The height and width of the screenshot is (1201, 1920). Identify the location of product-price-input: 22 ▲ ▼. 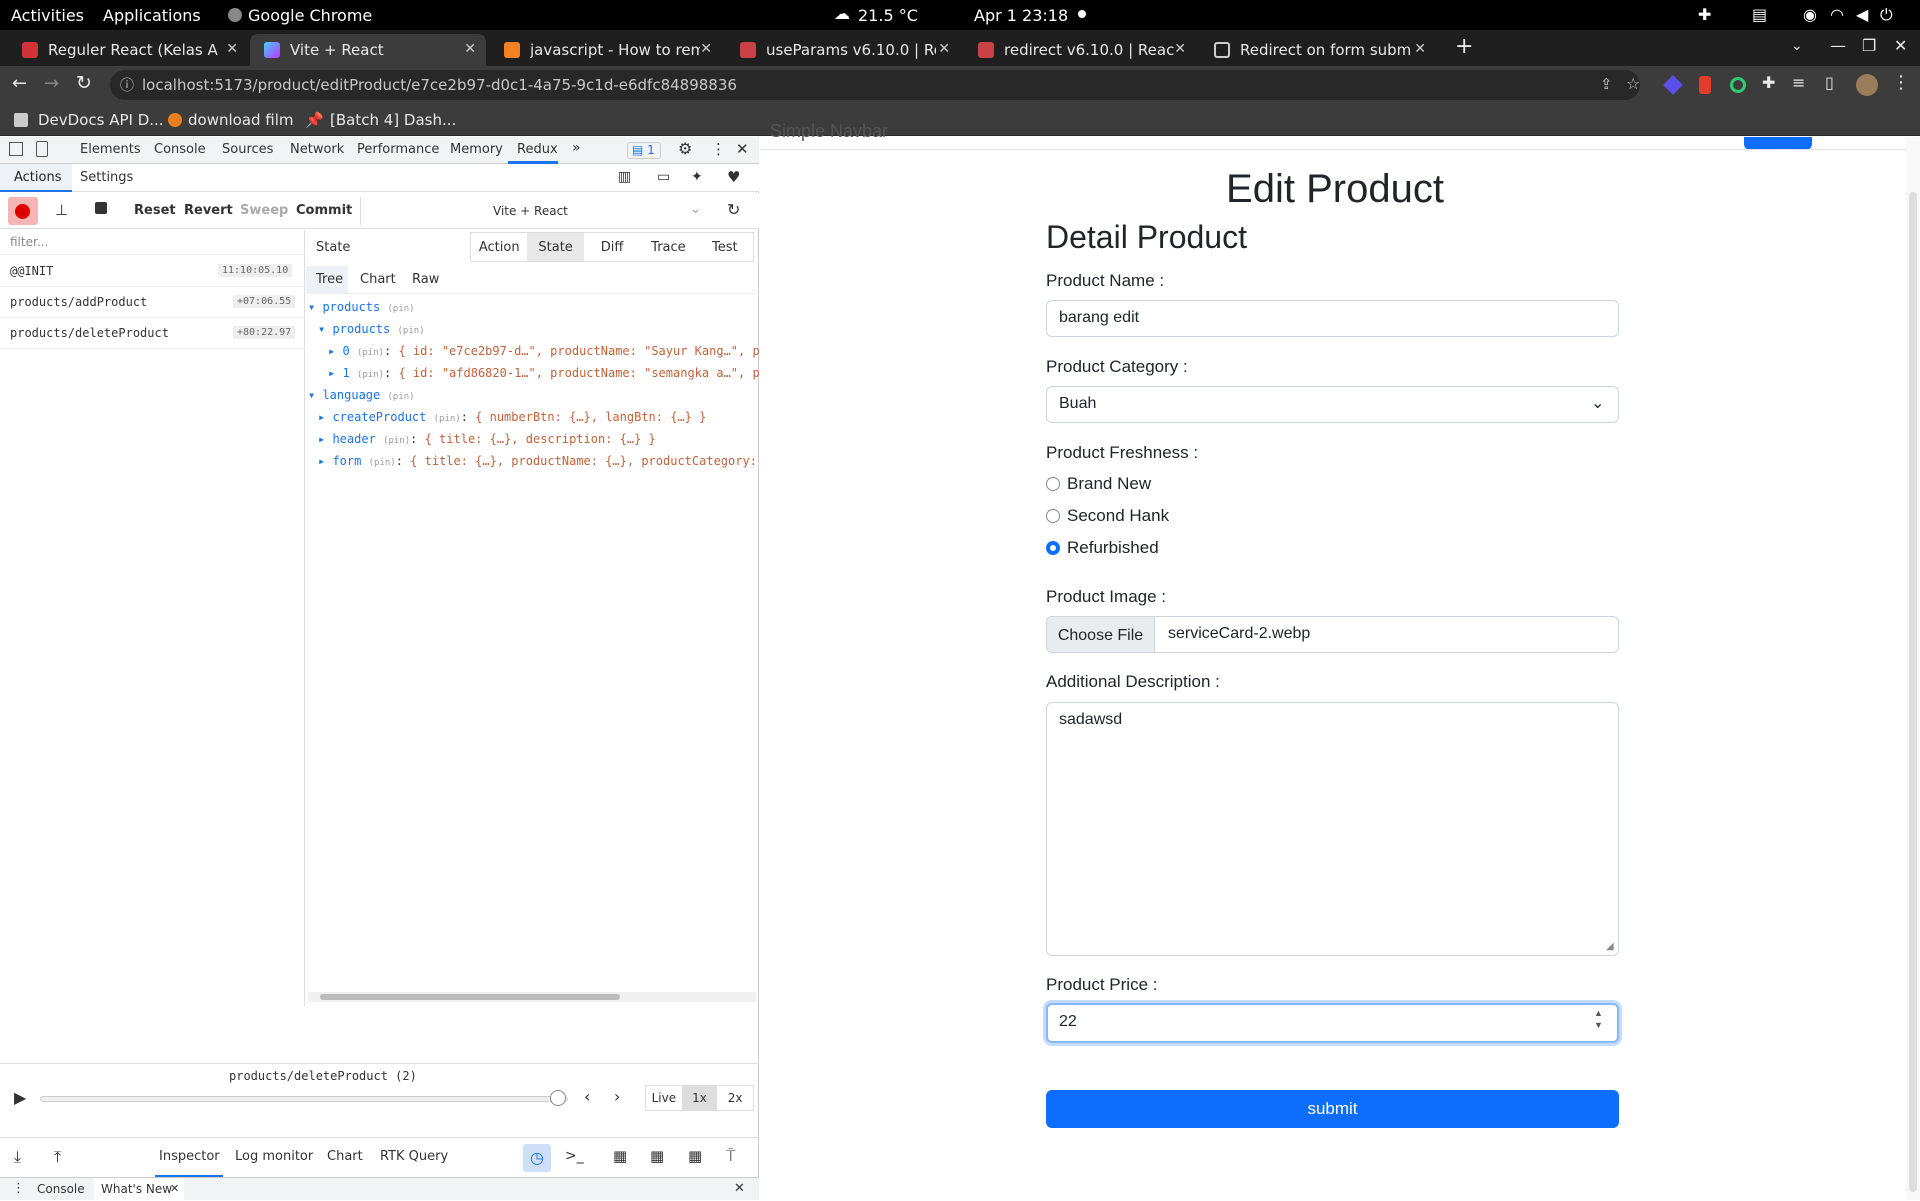
(1332, 1023).